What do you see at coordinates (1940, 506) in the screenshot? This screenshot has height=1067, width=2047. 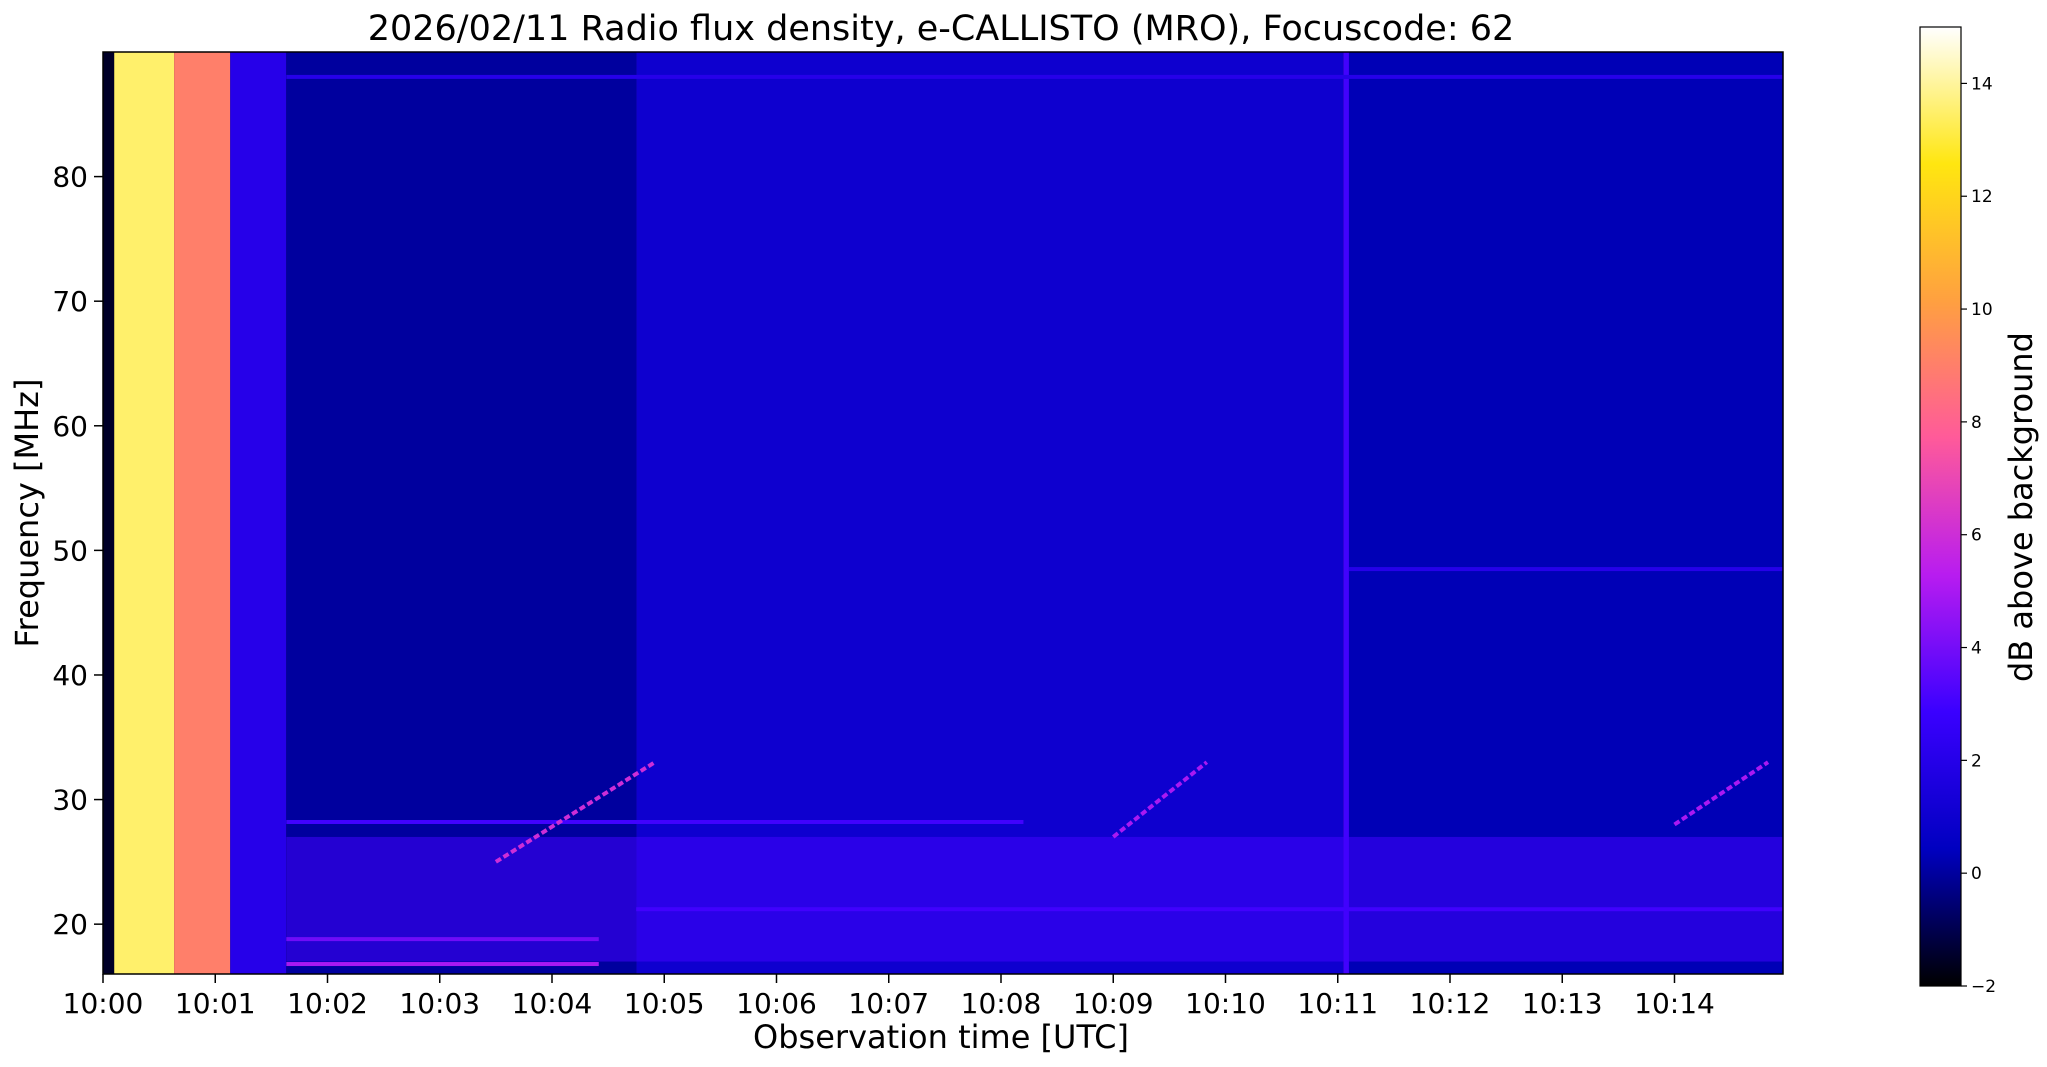 I see `colorbar-gradient` at bounding box center [1940, 506].